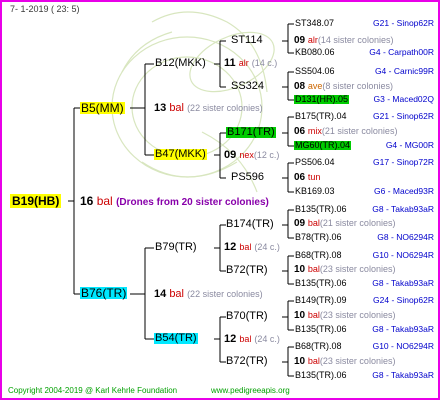 The width and height of the screenshot is (440, 400). I want to click on gen3-number-7: 10, so click(300, 361).